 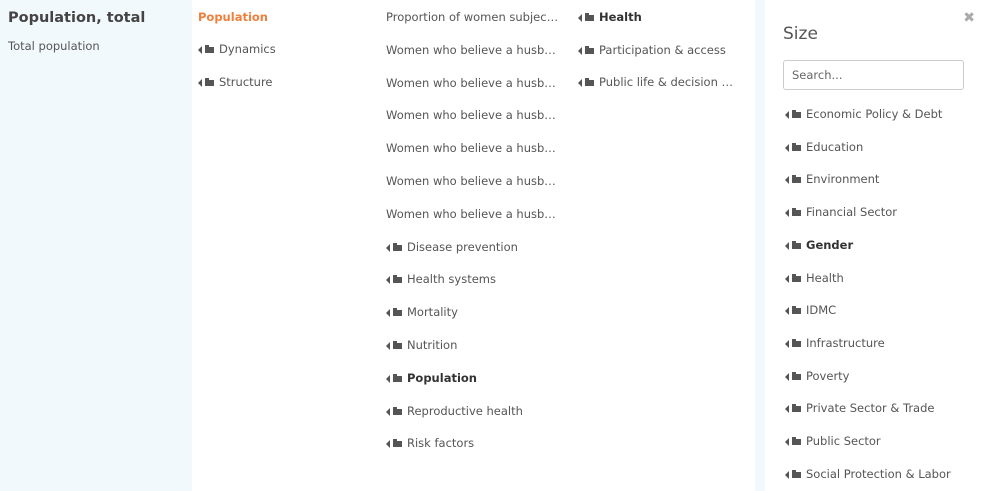 What do you see at coordinates (969, 18) in the screenshot?
I see `close-icon: ✖` at bounding box center [969, 18].